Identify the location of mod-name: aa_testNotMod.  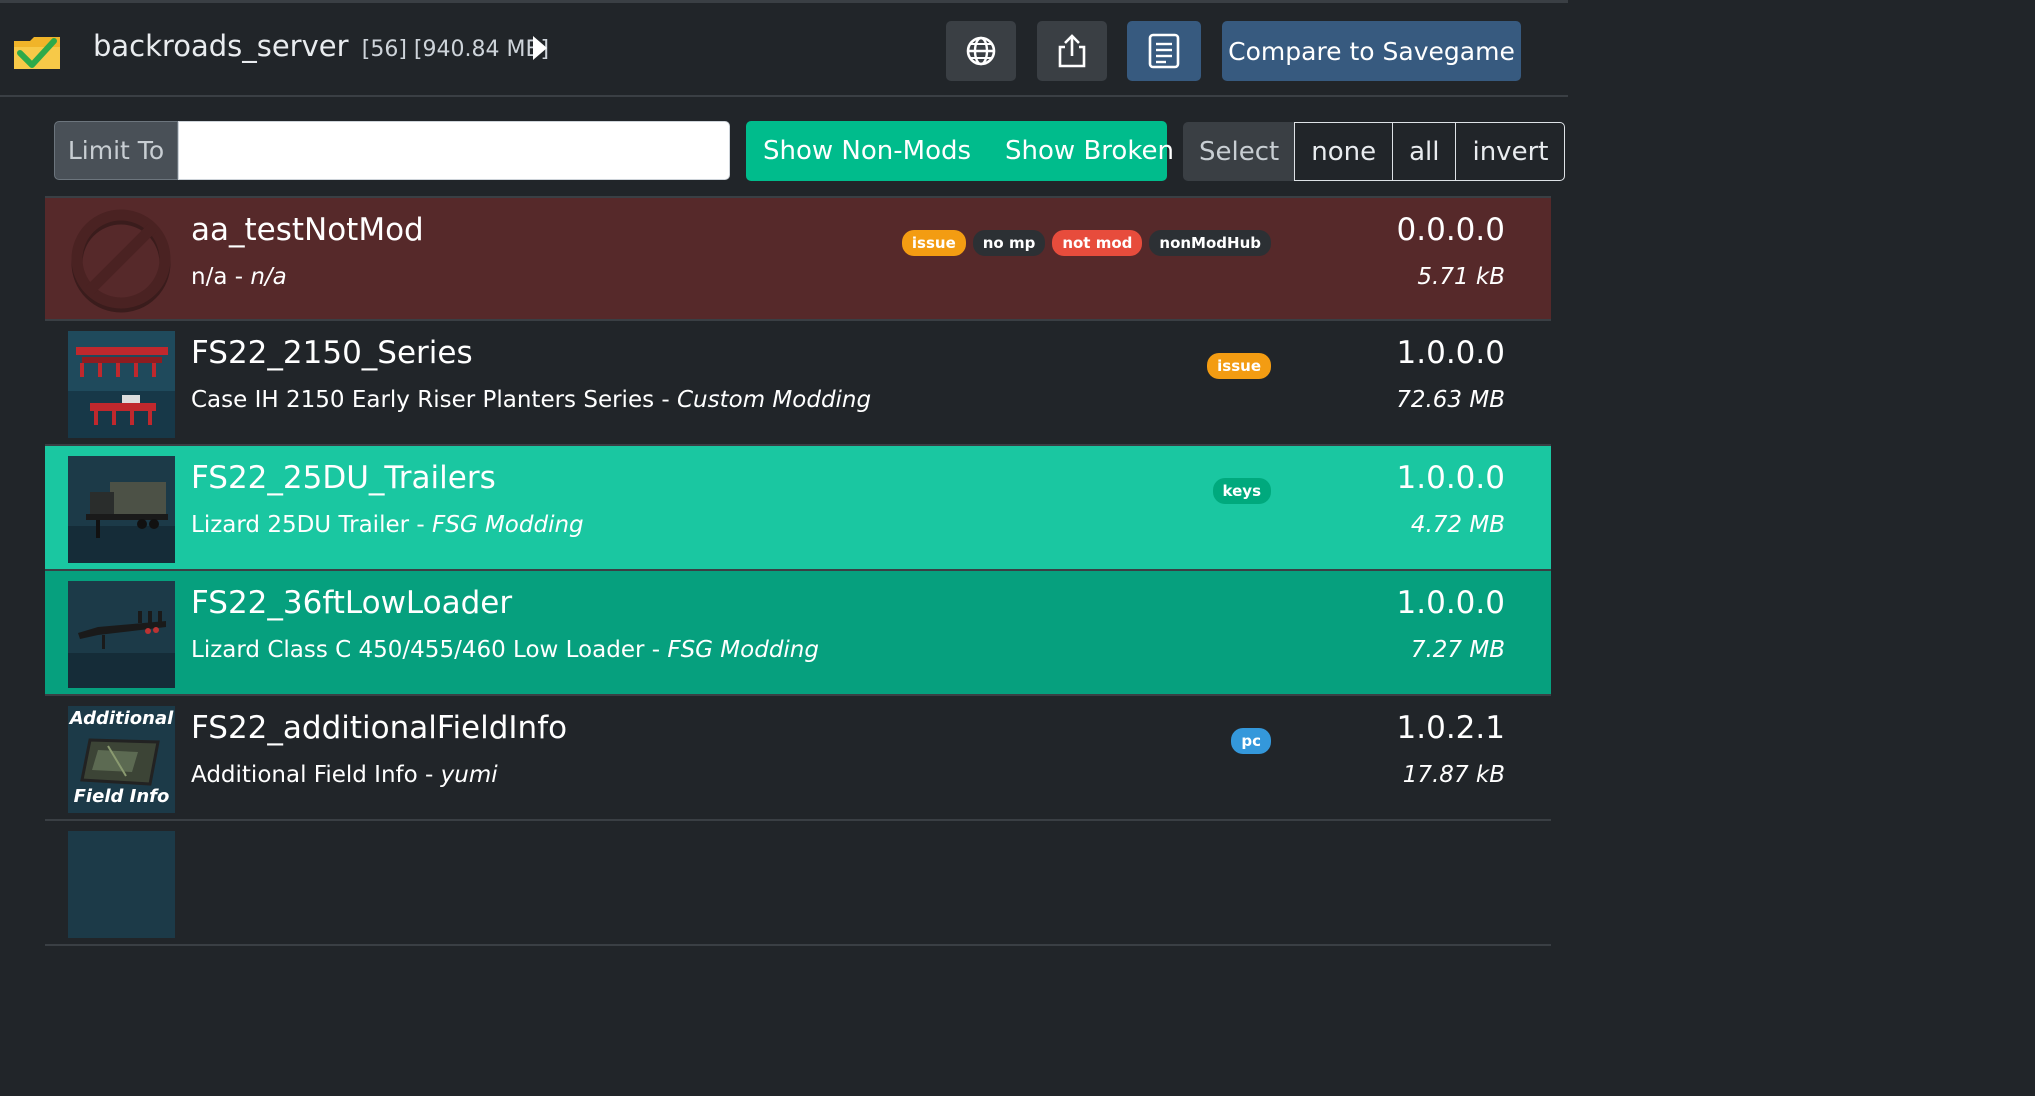
(307, 230).